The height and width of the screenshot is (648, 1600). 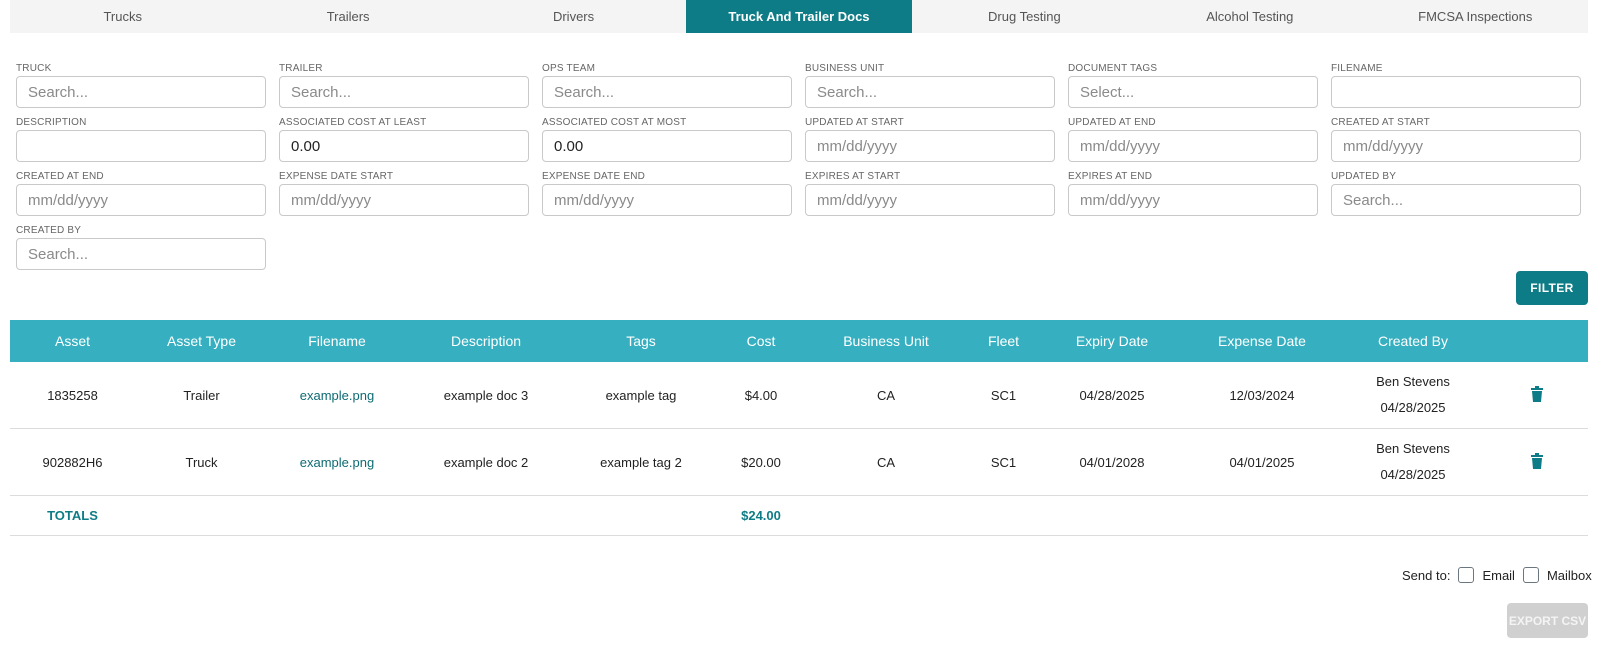 What do you see at coordinates (34, 68) in the screenshot?
I see `field-label: TRUCK` at bounding box center [34, 68].